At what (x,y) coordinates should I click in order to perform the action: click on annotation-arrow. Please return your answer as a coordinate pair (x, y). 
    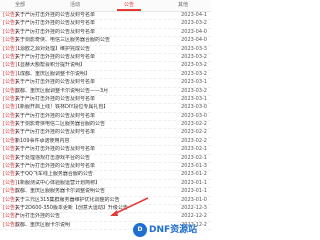
    Looking at the image, I should click on (129, 206).